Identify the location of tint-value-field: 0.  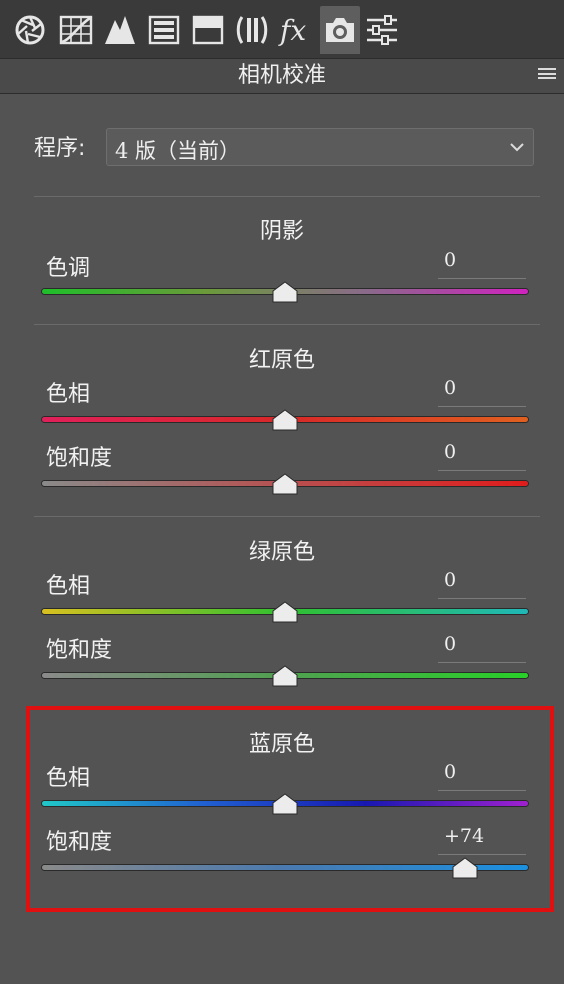
(482, 264).